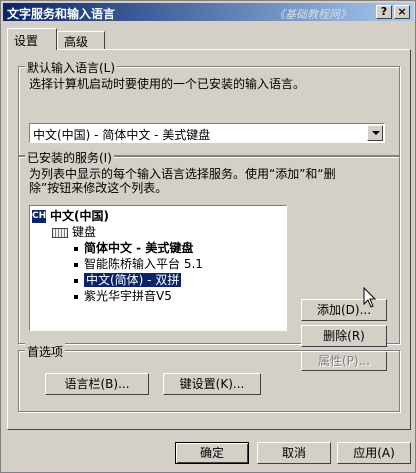 The image size is (416, 473). What do you see at coordinates (182, 174) in the screenshot?
I see `services-description-line1: 为列表中显示的每个输入语言选择服务。使用“添加”和“删` at bounding box center [182, 174].